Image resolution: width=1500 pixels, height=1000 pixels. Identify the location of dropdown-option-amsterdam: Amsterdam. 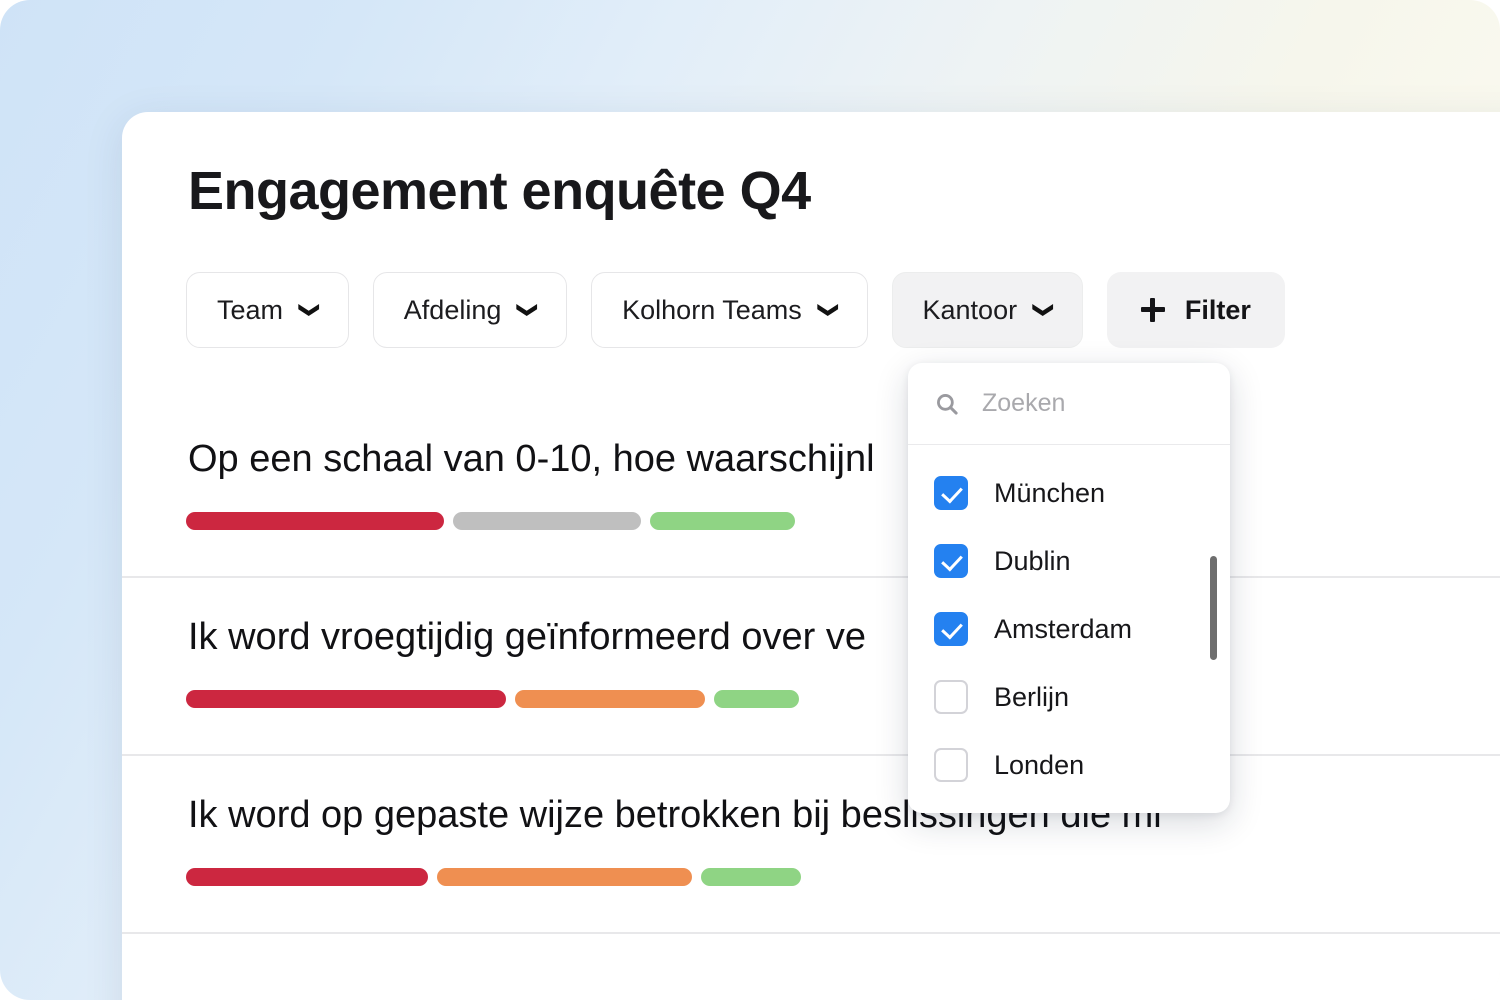
(1069, 629).